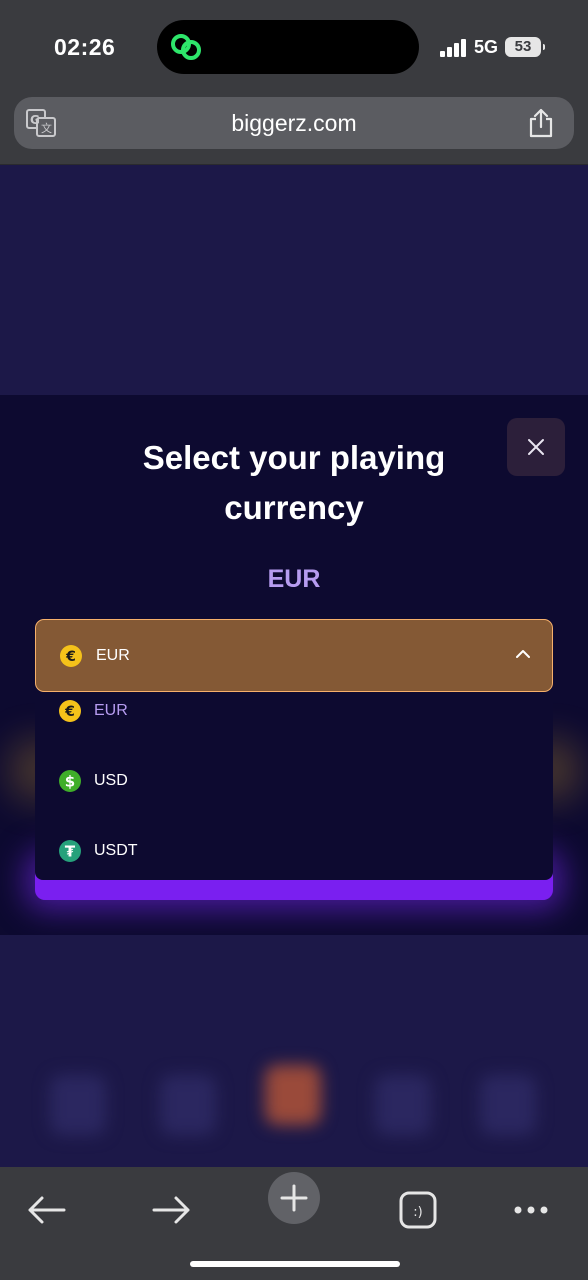 This screenshot has height=1280, width=588. Describe the element at coordinates (171, 1209) in the screenshot. I see `forward-arrow-icon` at that location.